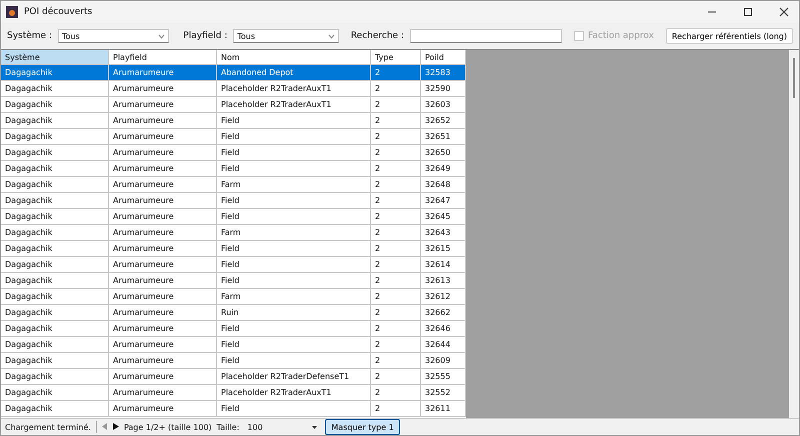  I want to click on column-header: Type, so click(396, 57).